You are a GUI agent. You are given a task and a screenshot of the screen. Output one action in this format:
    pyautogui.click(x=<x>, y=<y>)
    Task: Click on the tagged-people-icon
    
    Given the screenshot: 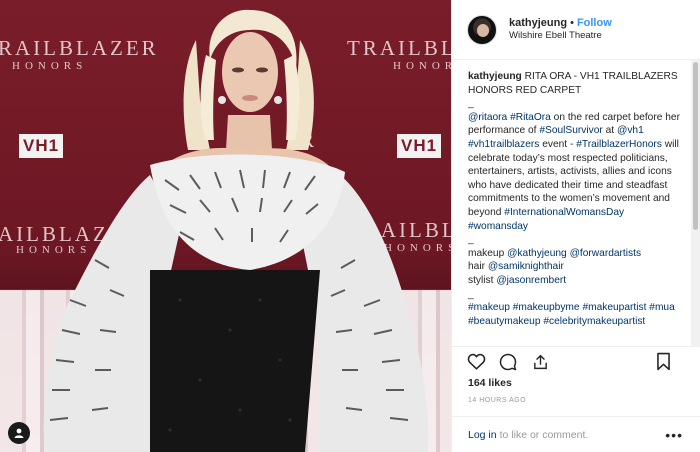 What is the action you would take?
    pyautogui.click(x=19, y=433)
    